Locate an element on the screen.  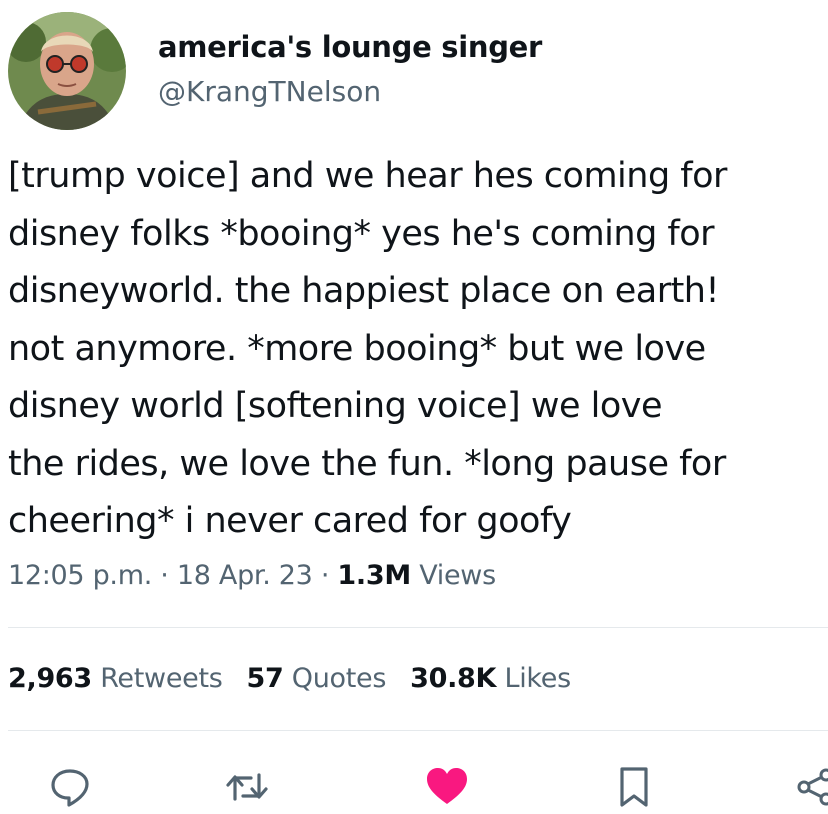
likes-stat: 30.8K Likes is located at coordinates (490, 678).